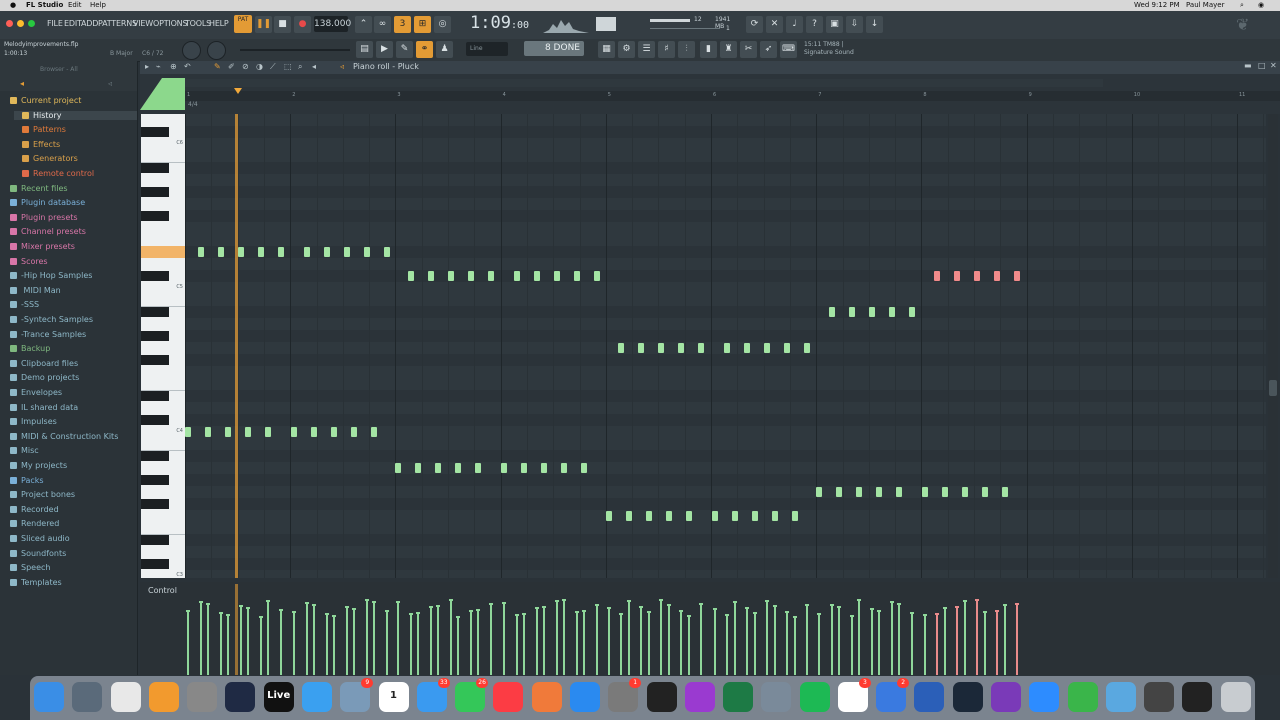 Image resolution: width=1280 pixels, height=720 pixels. What do you see at coordinates (187, 66) in the screenshot?
I see `undo-icon: ↶` at bounding box center [187, 66].